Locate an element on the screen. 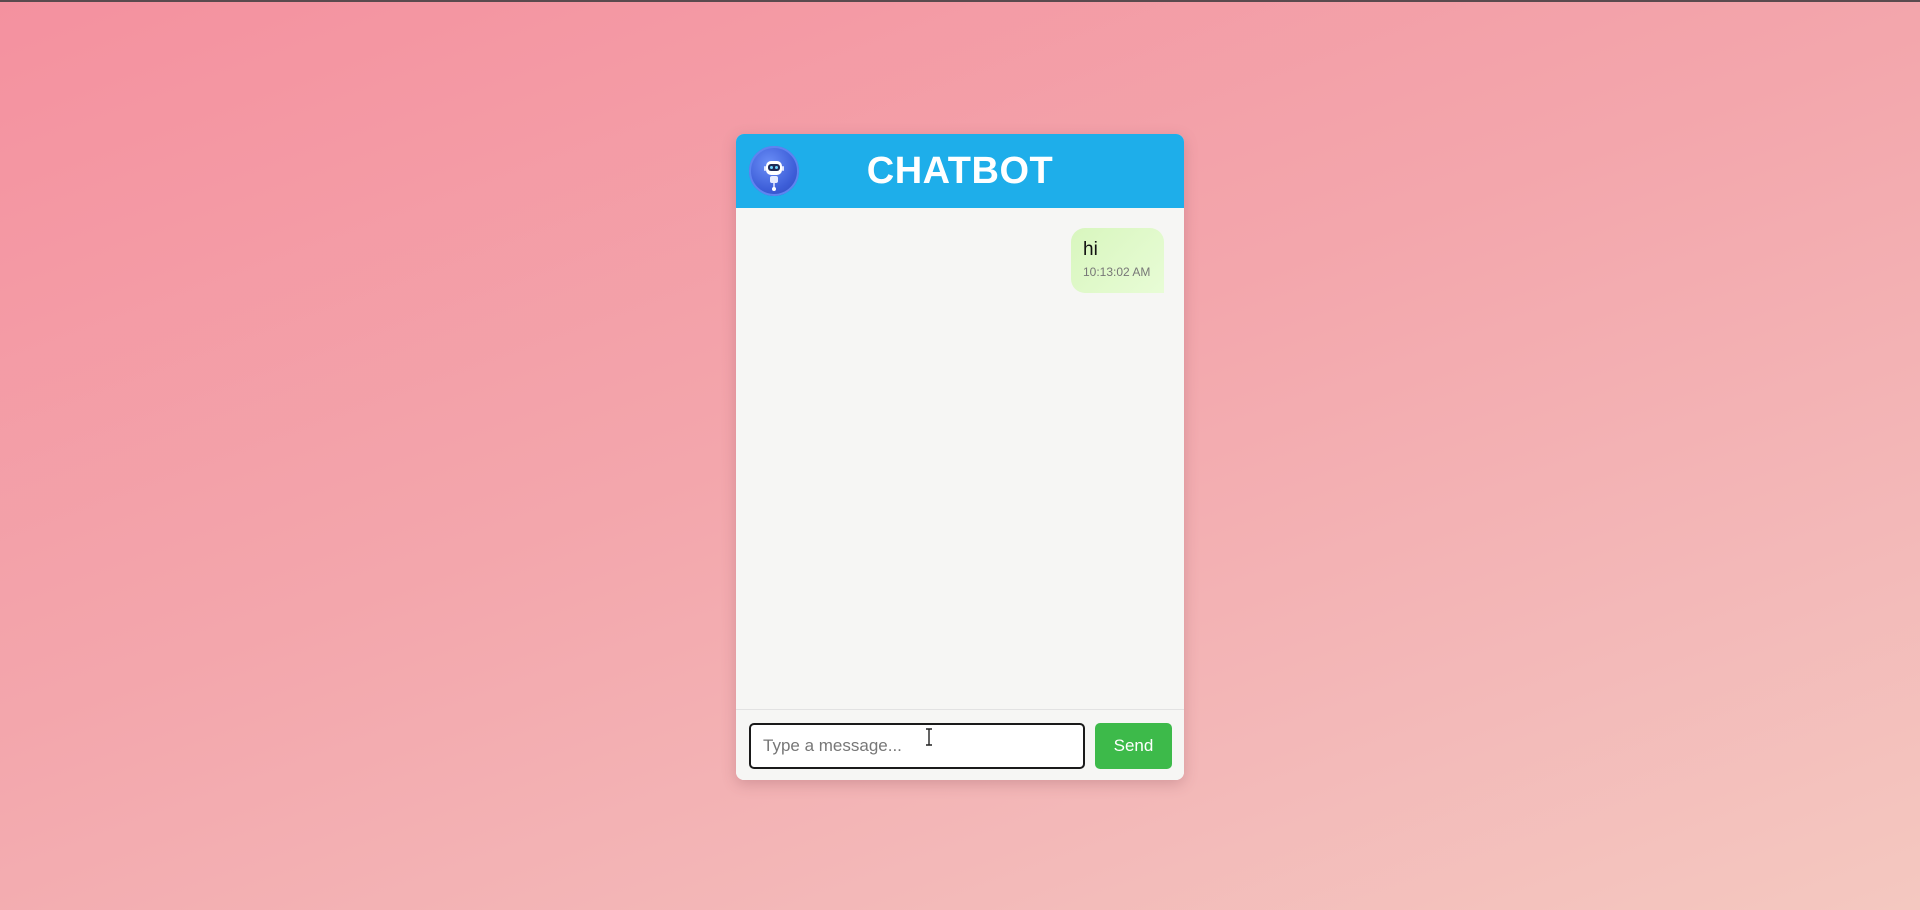 The image size is (1920, 910). composer: Send is located at coordinates (960, 744).